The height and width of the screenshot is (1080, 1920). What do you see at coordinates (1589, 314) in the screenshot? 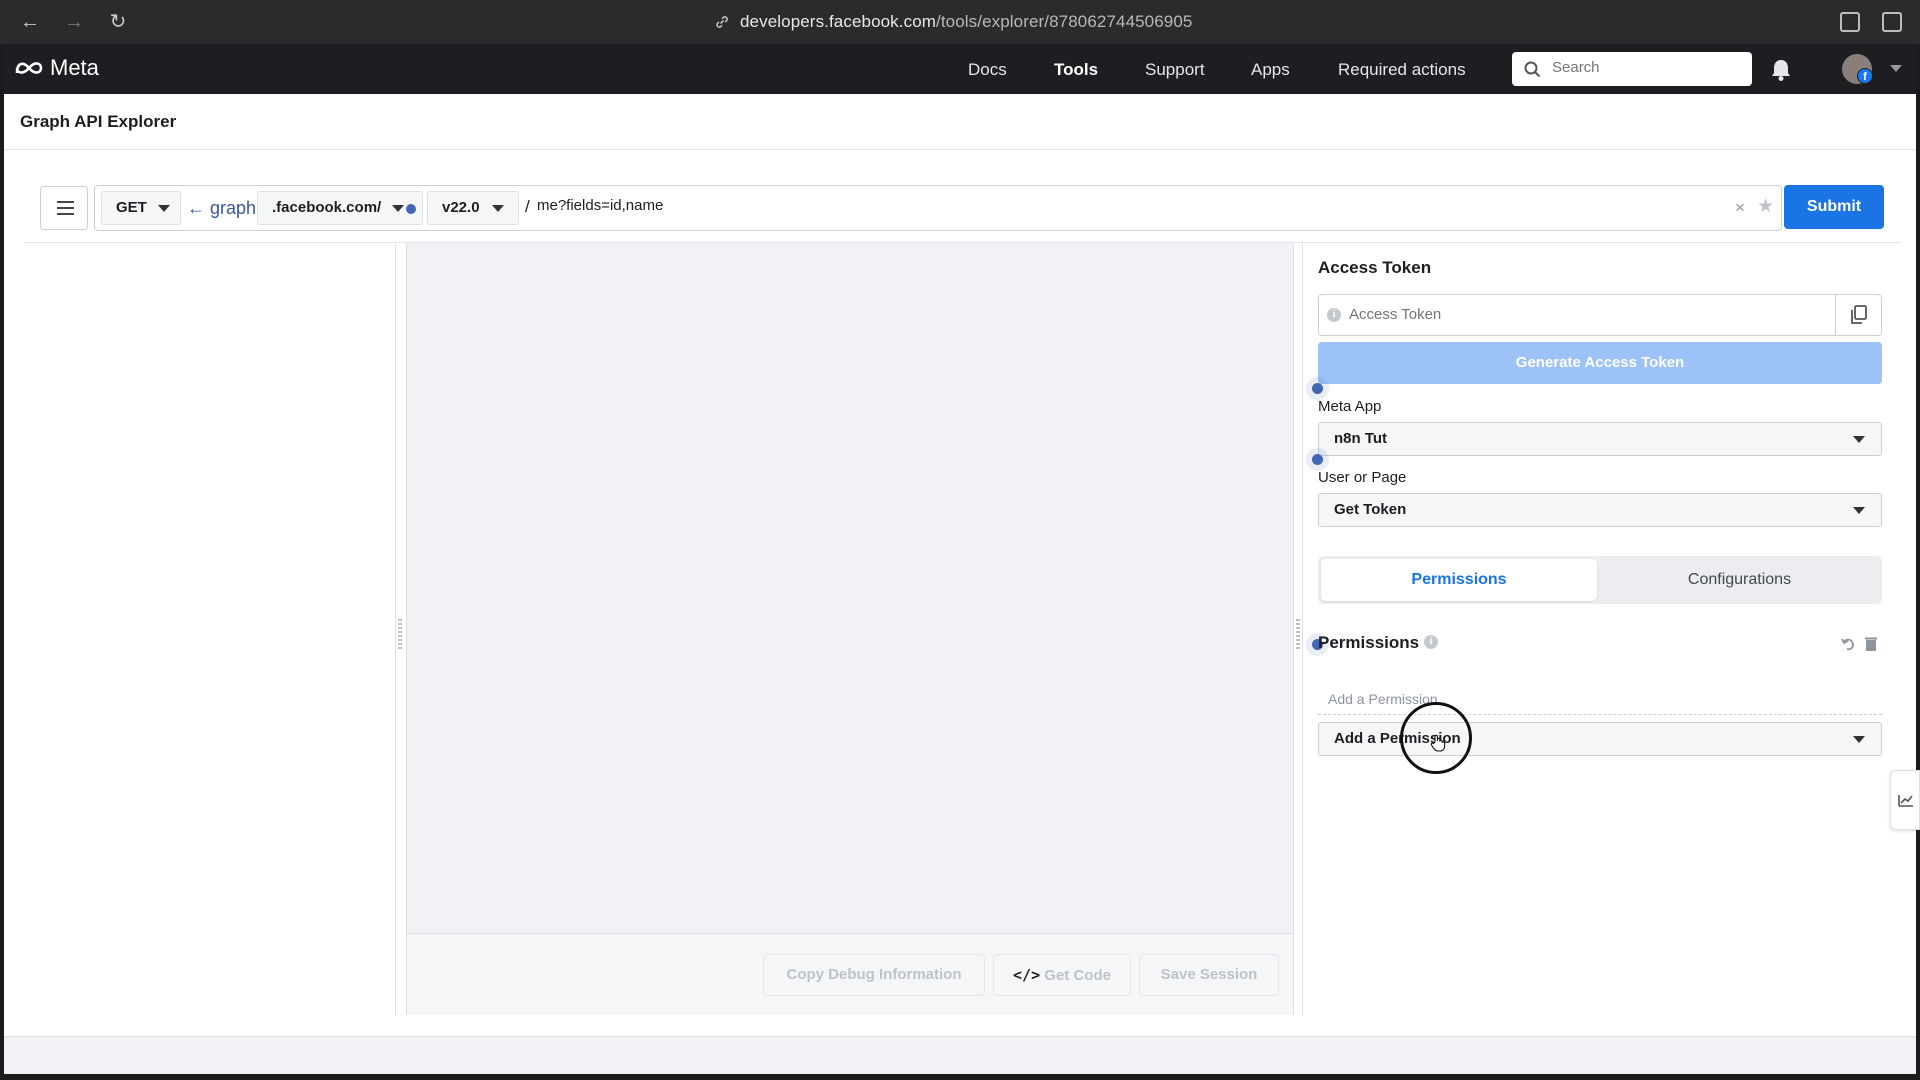
I see `access-token-input` at bounding box center [1589, 314].